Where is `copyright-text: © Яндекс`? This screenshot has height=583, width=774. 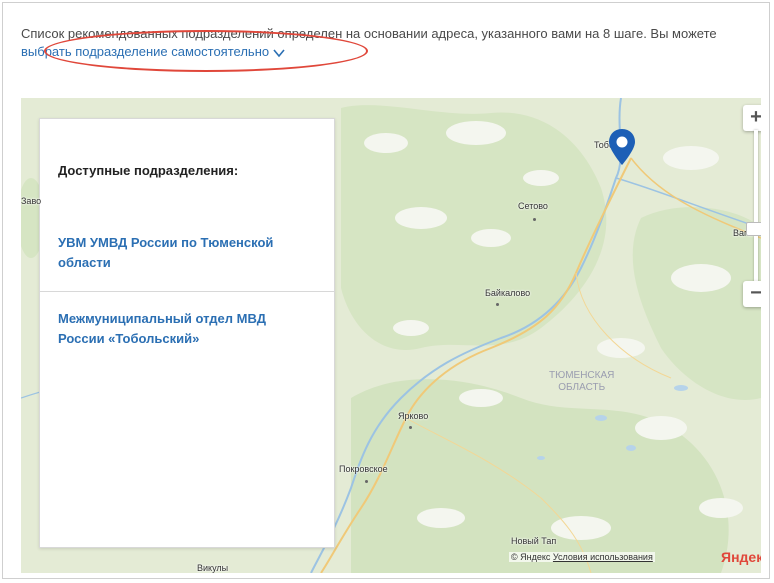 copyright-text: © Яндекс is located at coordinates (531, 557).